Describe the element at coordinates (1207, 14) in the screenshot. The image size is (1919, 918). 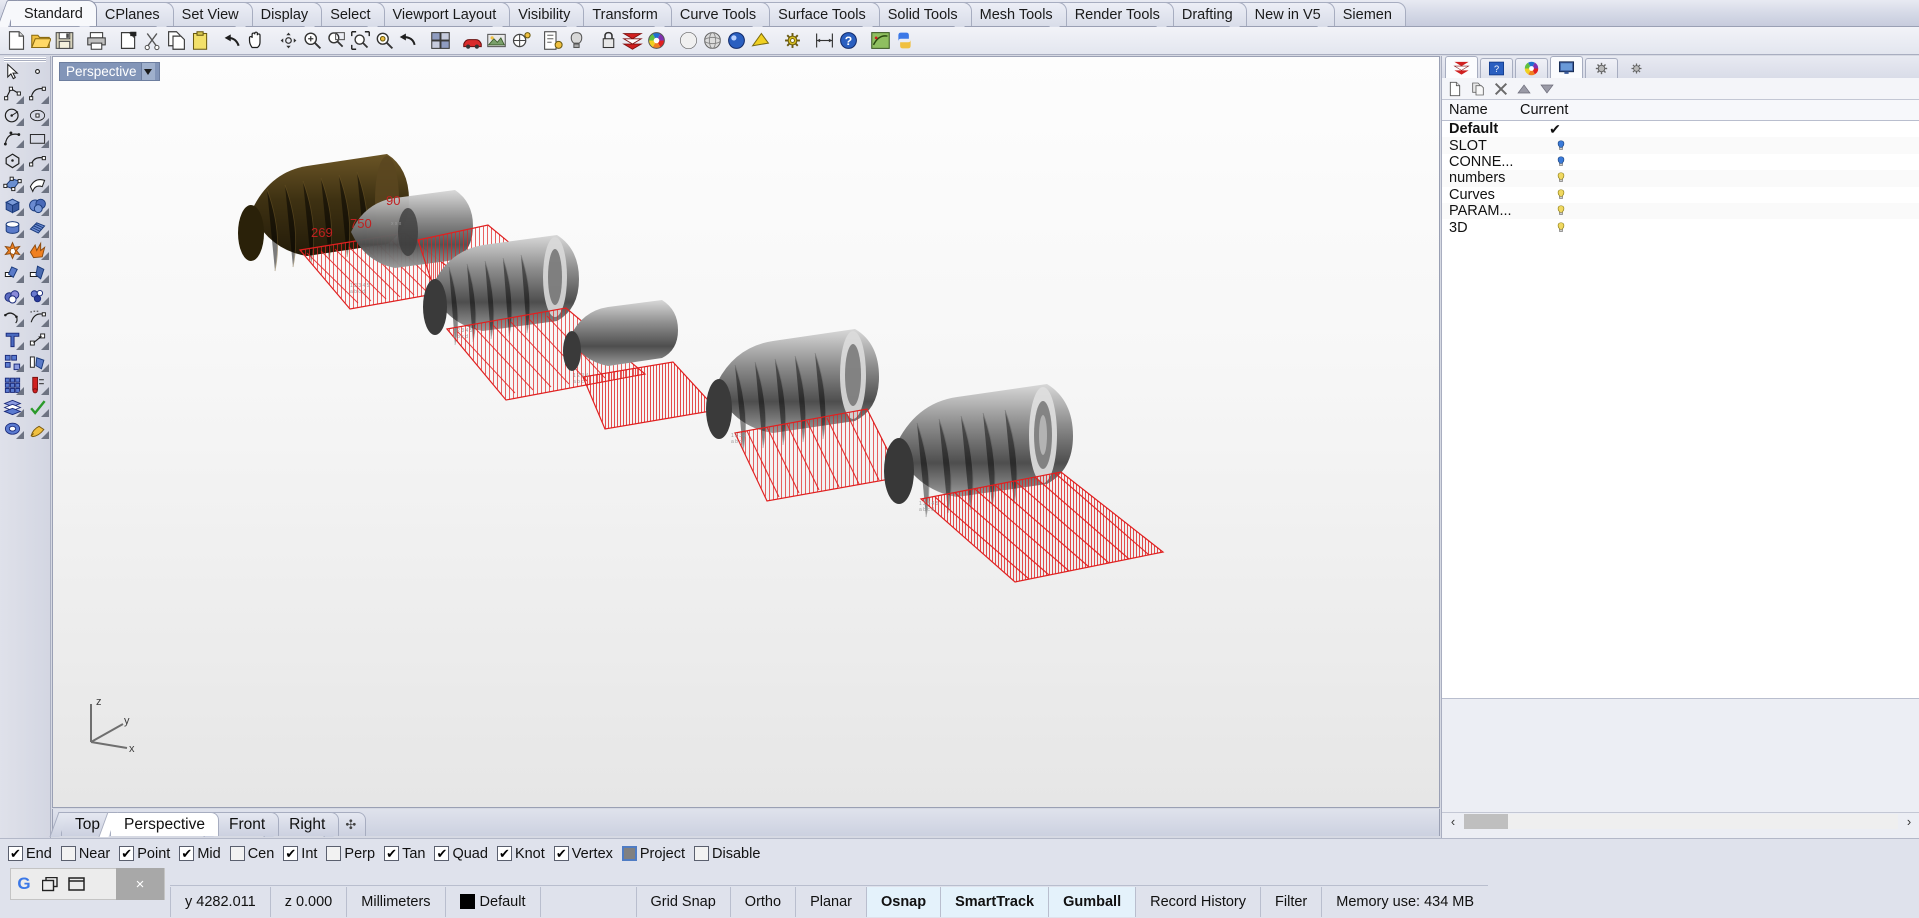
I see `toolbar-tab-drafting: Drafting` at that location.